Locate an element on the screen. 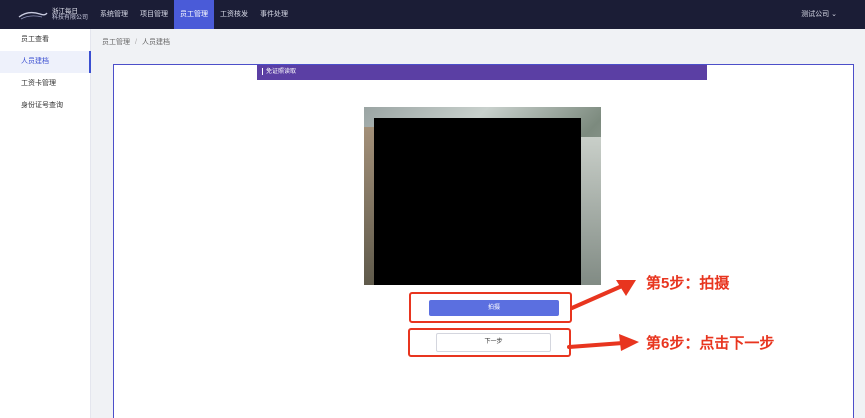  logo-icon is located at coordinates (33, 15).